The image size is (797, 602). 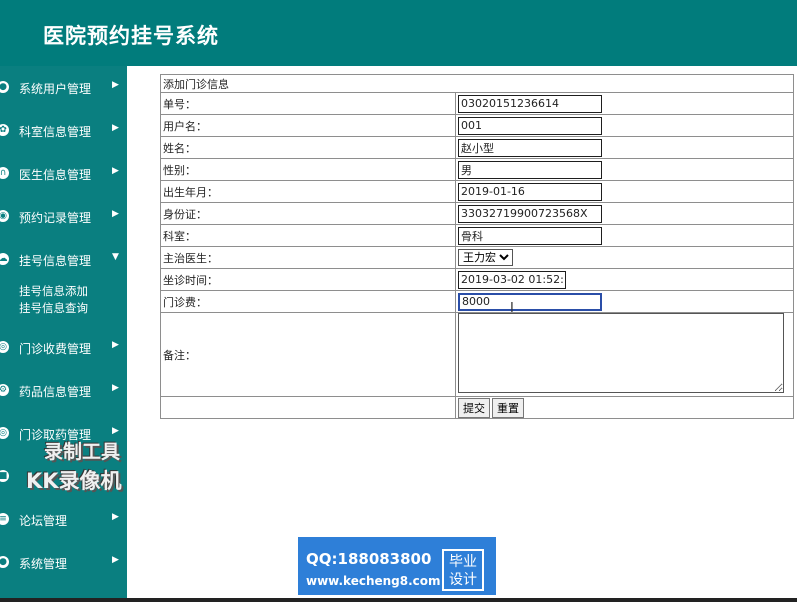 I want to click on sidebar-item-department-management: ✿ 科室信息管理 ▶, so click(x=63, y=131).